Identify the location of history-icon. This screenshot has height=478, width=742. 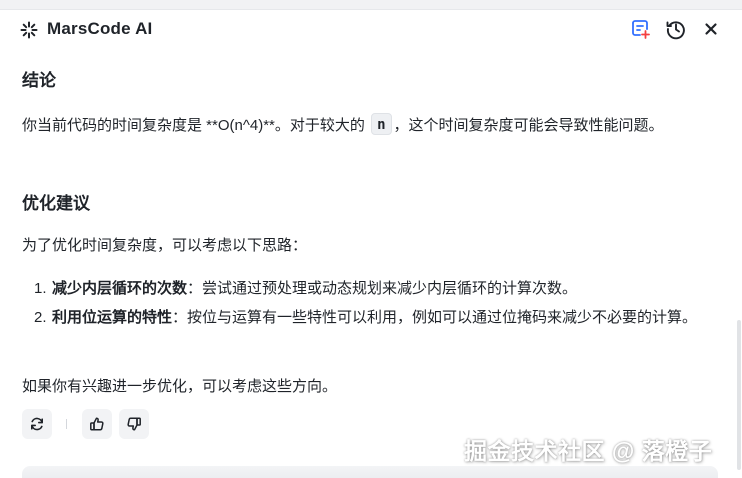
(675, 30).